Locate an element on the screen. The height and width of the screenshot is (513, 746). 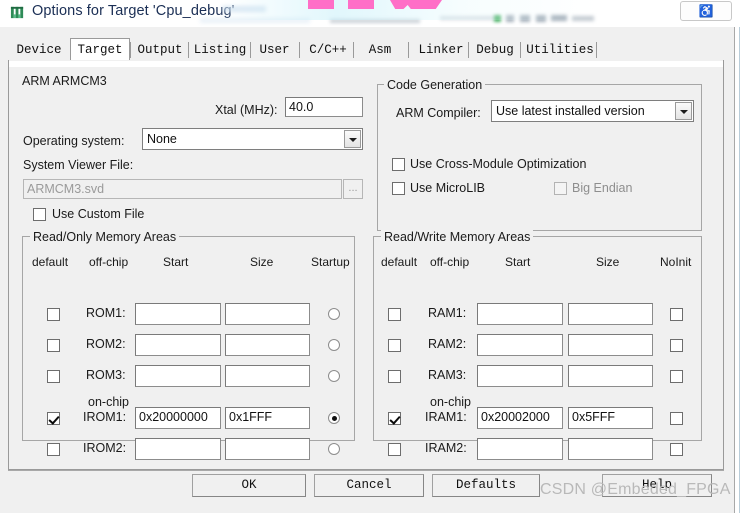
tab-linker: Linker is located at coordinates (441, 50).